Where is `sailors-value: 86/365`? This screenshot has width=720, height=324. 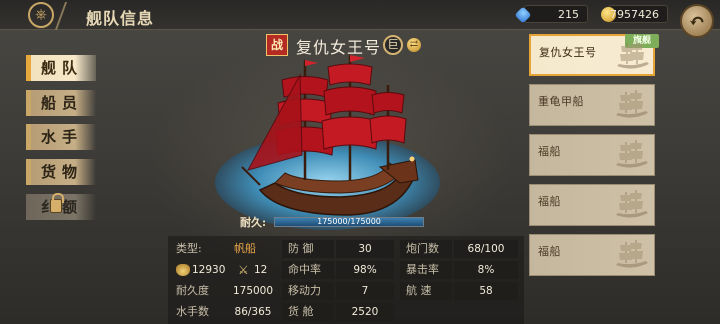
sailors-value: 86/365 is located at coordinates (253, 312).